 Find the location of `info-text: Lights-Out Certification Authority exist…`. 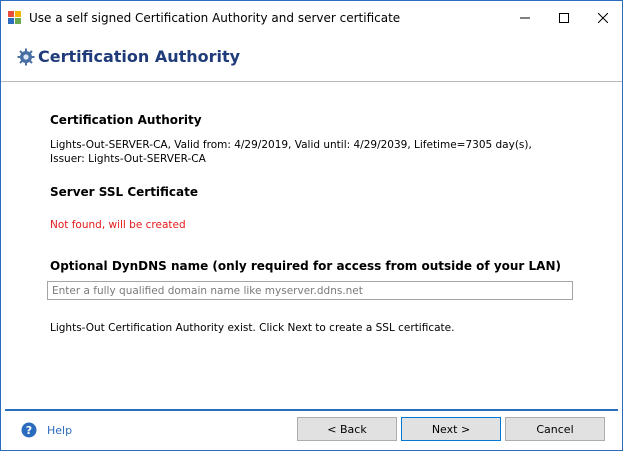

info-text: Lights-Out Certification Authority exist… is located at coordinates (252, 328).